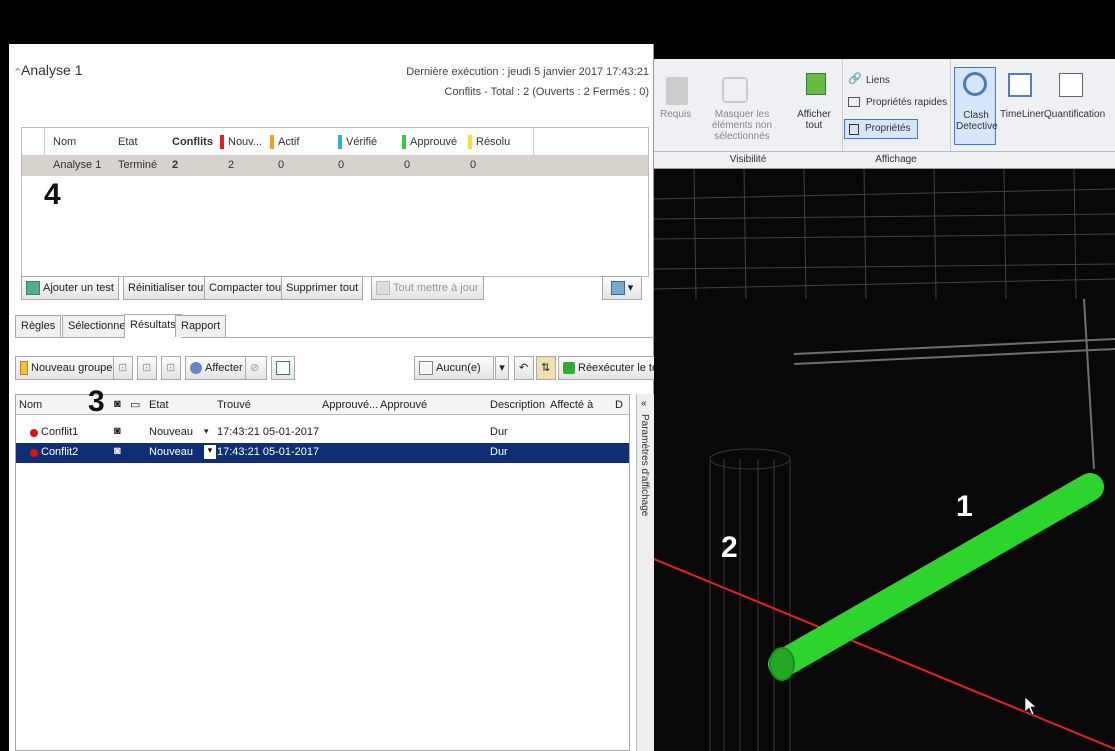 This screenshot has width=1115, height=751. I want to click on update-all-button: Tout mettre à jour, so click(427, 288).